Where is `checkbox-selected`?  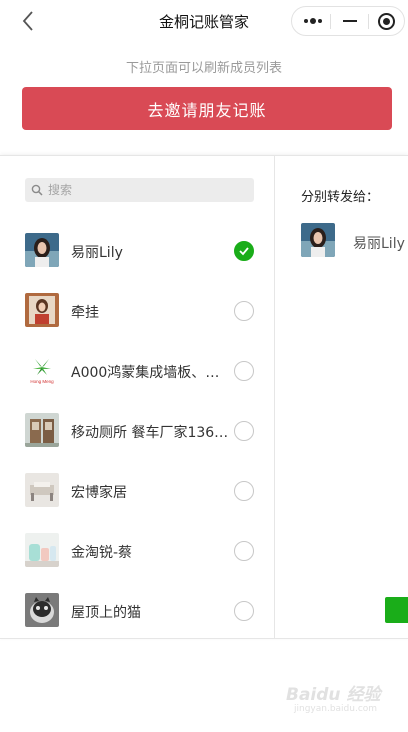
checkbox-selected is located at coordinates (244, 251).